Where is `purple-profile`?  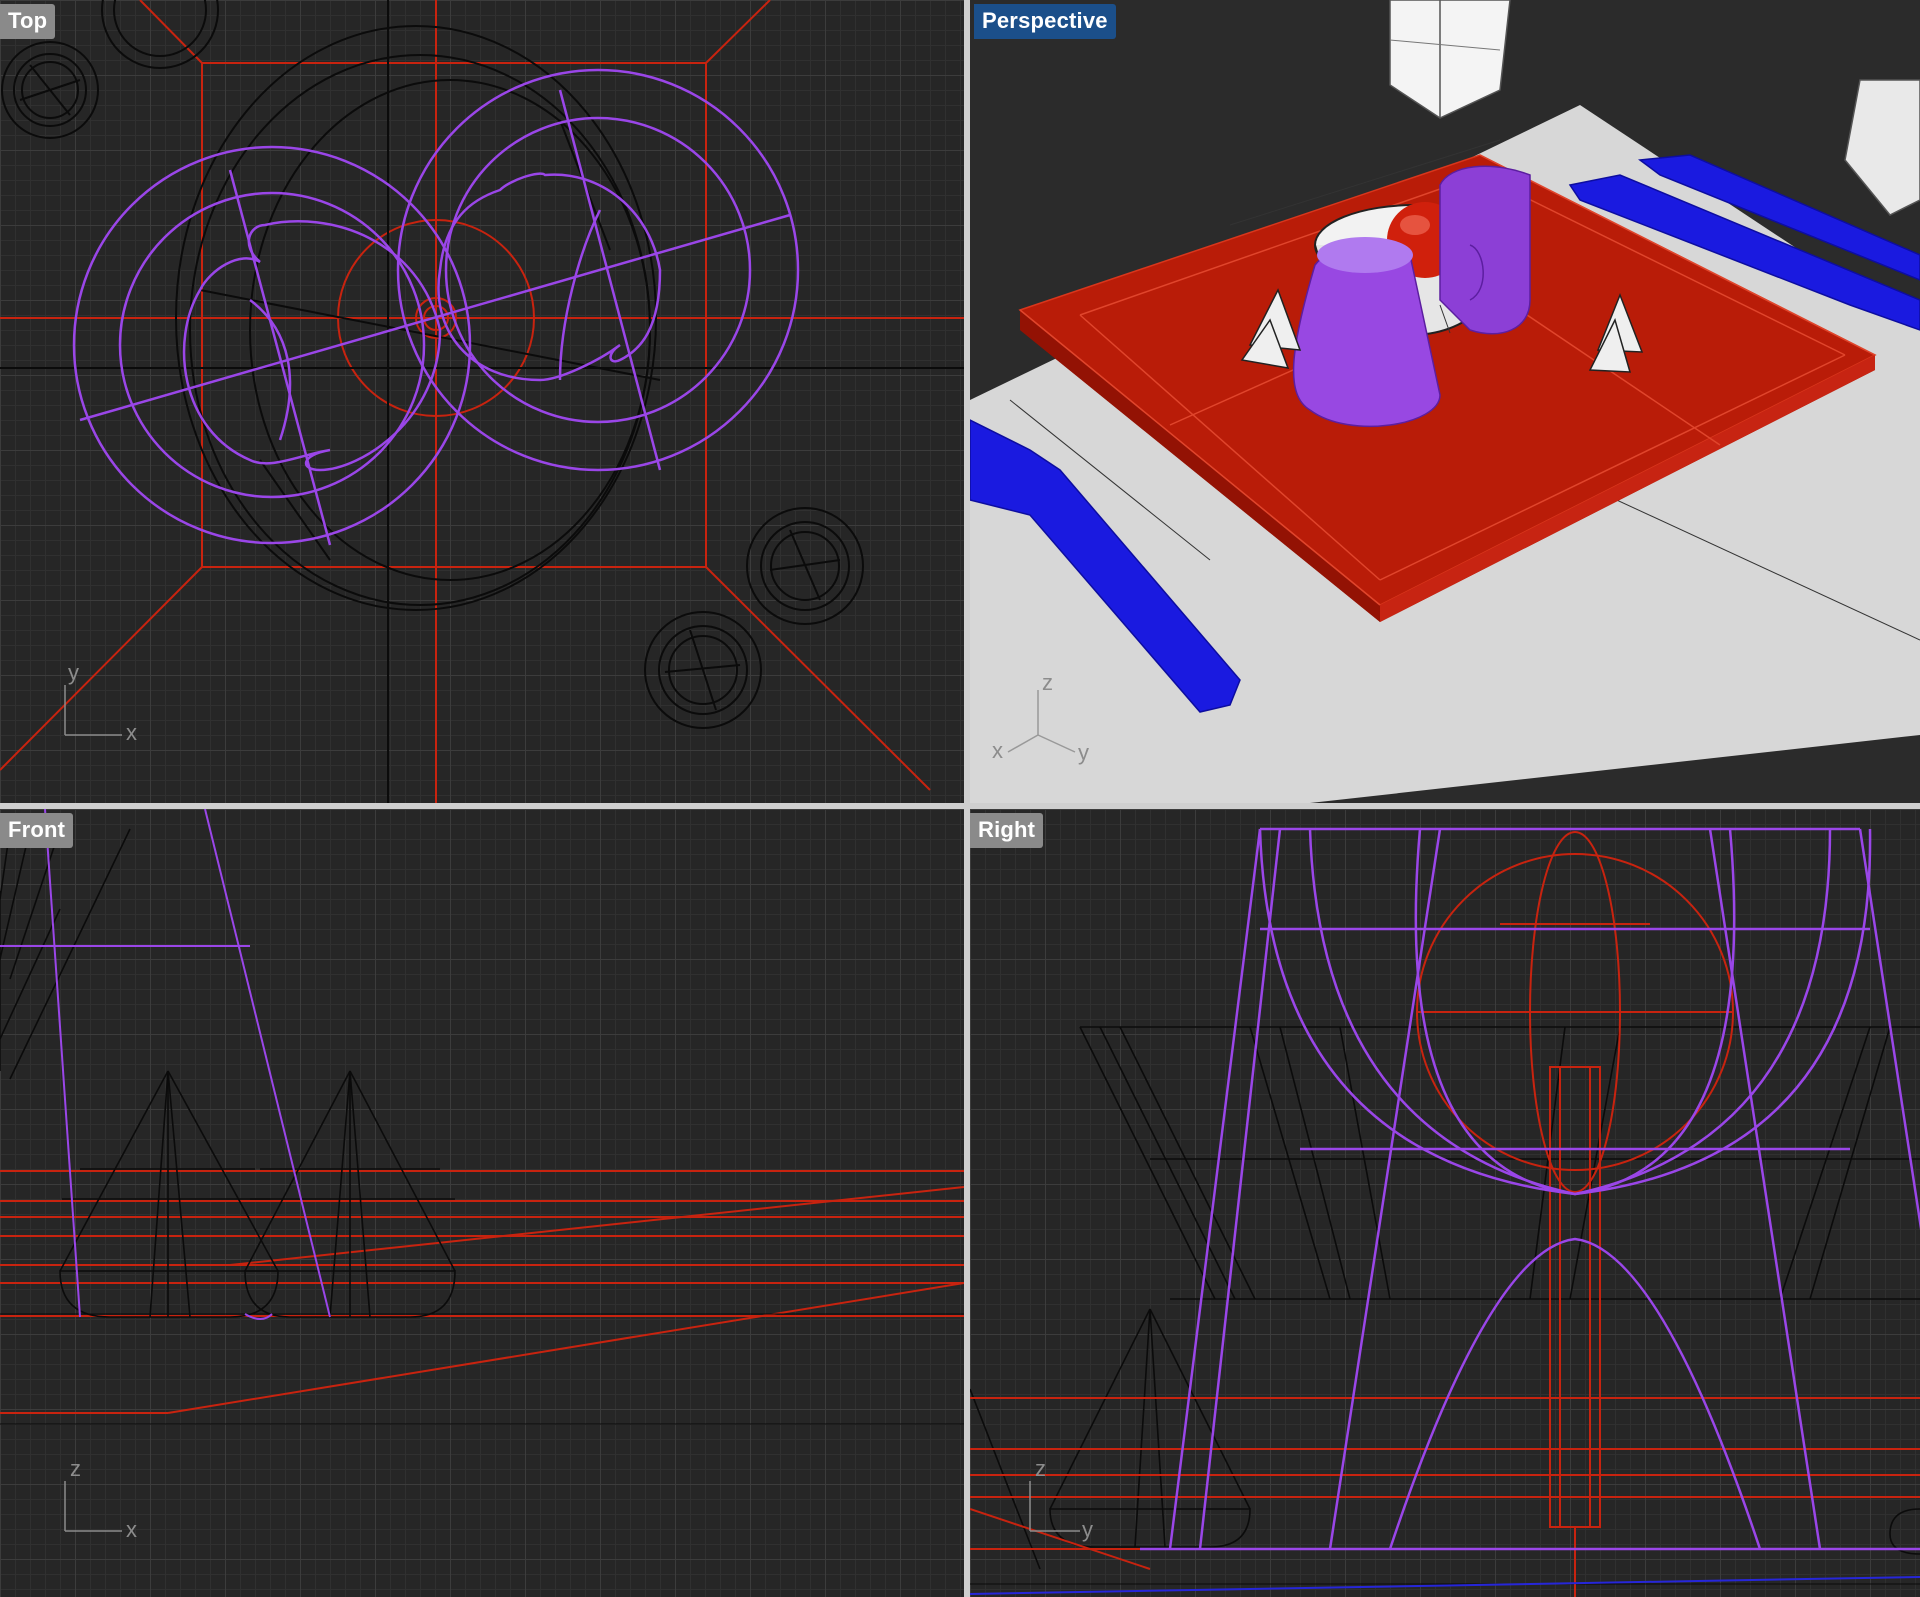 purple-profile is located at coordinates (165, 1064).